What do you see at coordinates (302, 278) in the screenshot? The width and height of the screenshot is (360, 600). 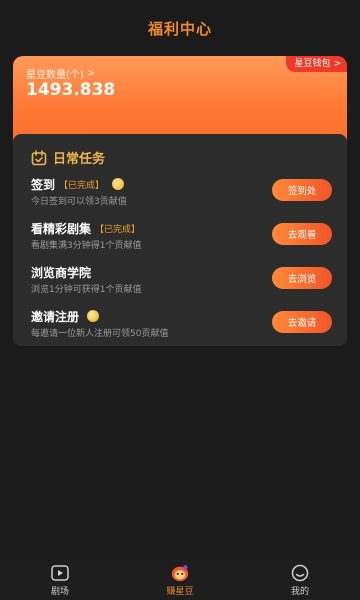 I see `browse-button: 去浏览` at bounding box center [302, 278].